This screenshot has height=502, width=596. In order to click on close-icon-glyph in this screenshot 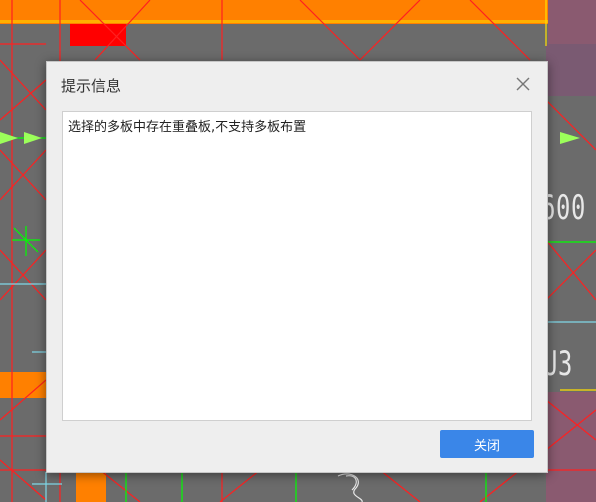, I will do `click(523, 84)`.